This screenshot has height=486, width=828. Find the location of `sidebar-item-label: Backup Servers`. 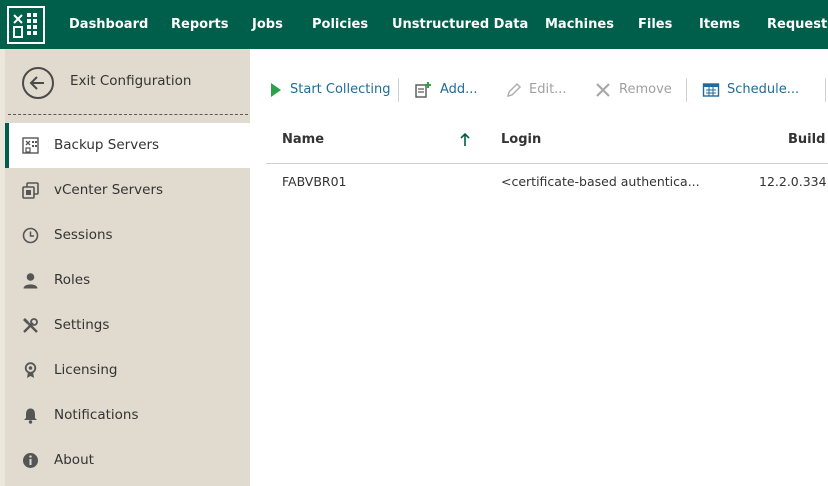

sidebar-item-label: Backup Servers is located at coordinates (107, 145).